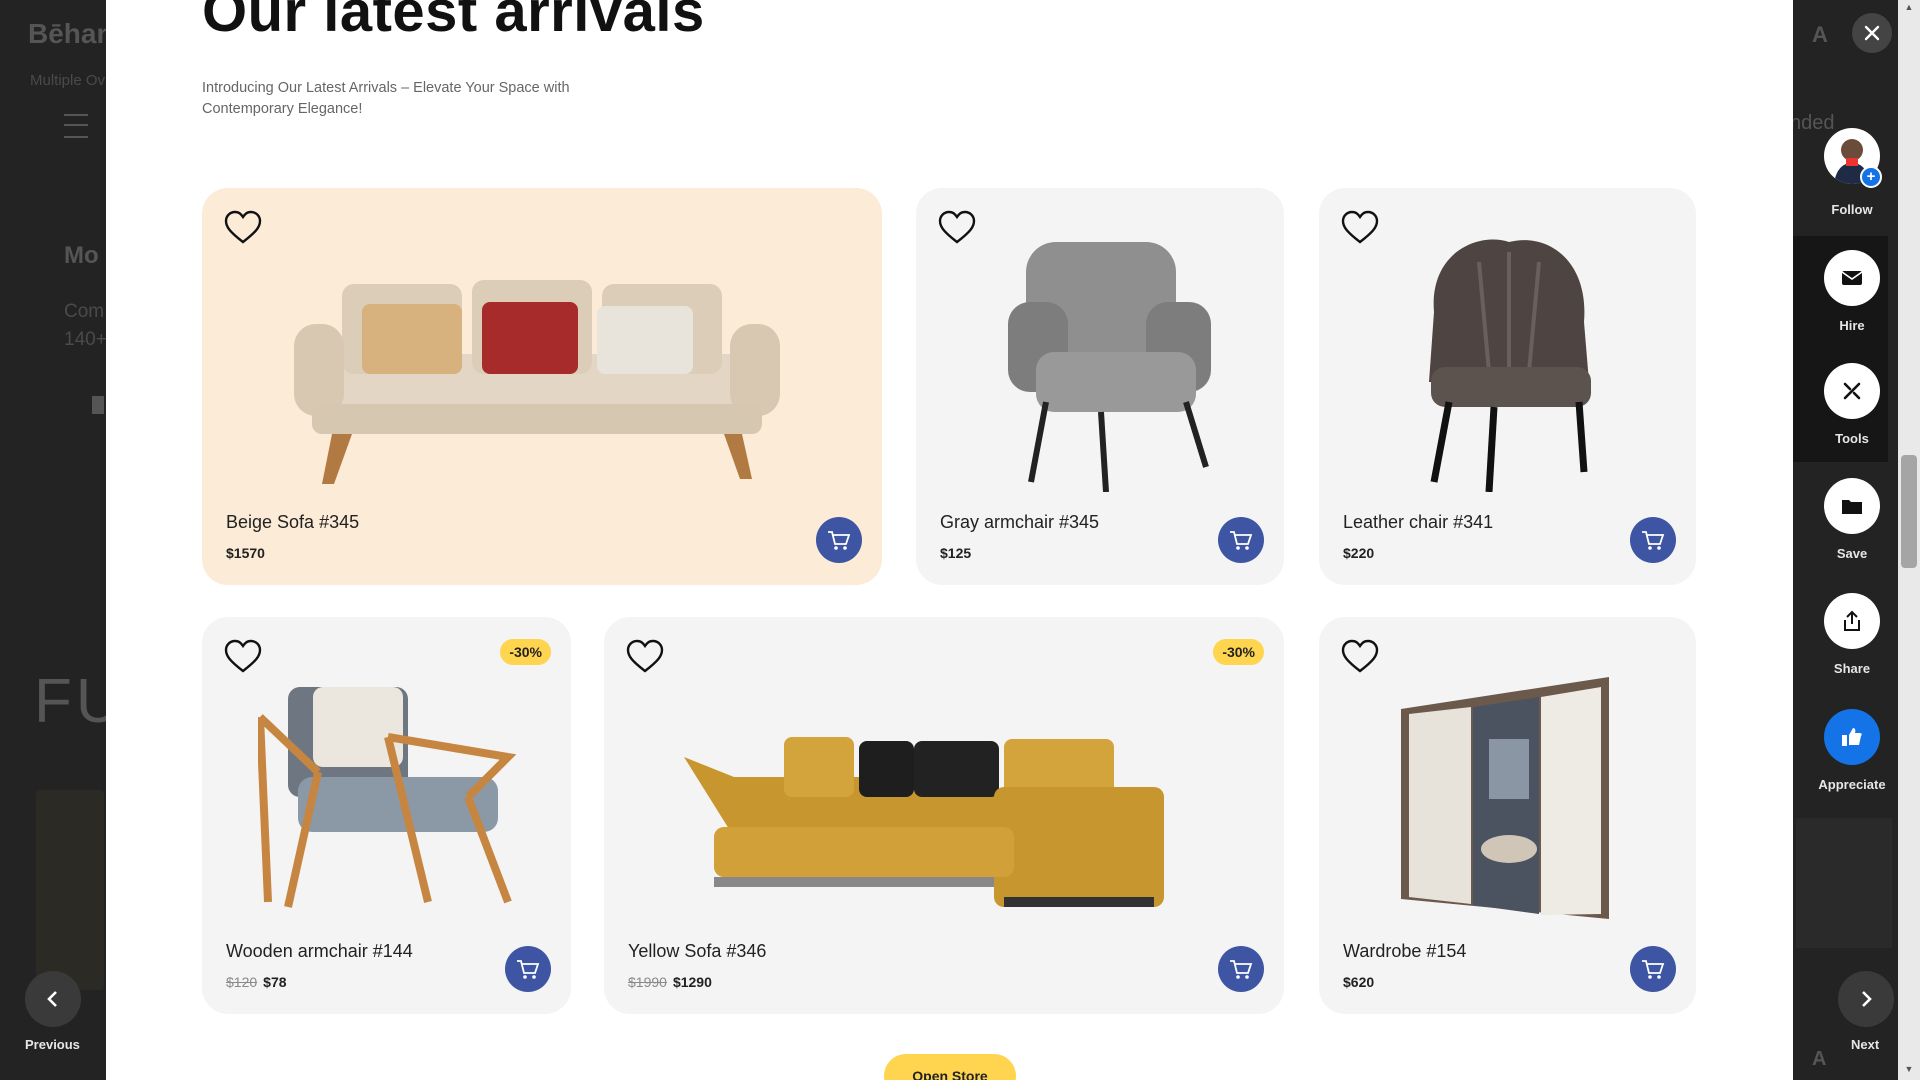  I want to click on next-label: Next, so click(1865, 1044).